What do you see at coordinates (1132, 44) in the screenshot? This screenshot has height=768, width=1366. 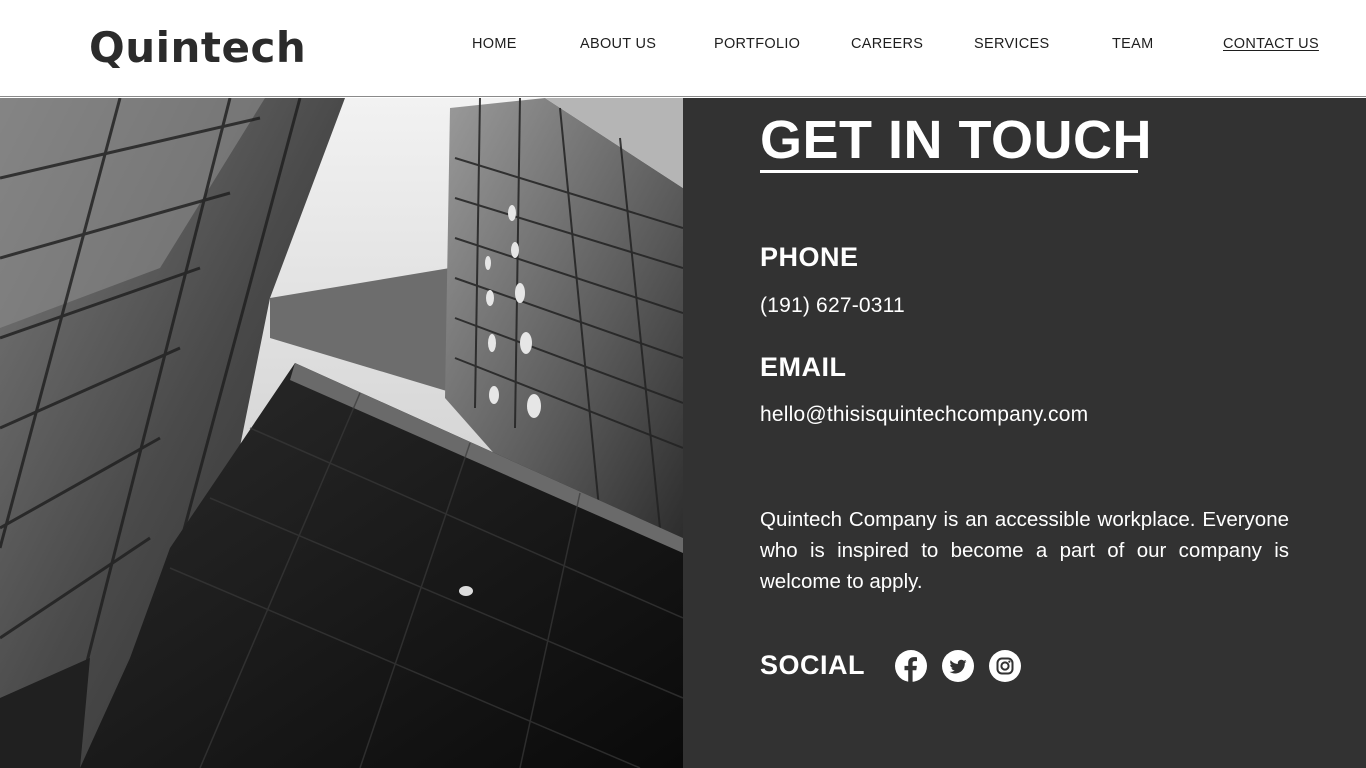 I see `nav-team: TEAM` at bounding box center [1132, 44].